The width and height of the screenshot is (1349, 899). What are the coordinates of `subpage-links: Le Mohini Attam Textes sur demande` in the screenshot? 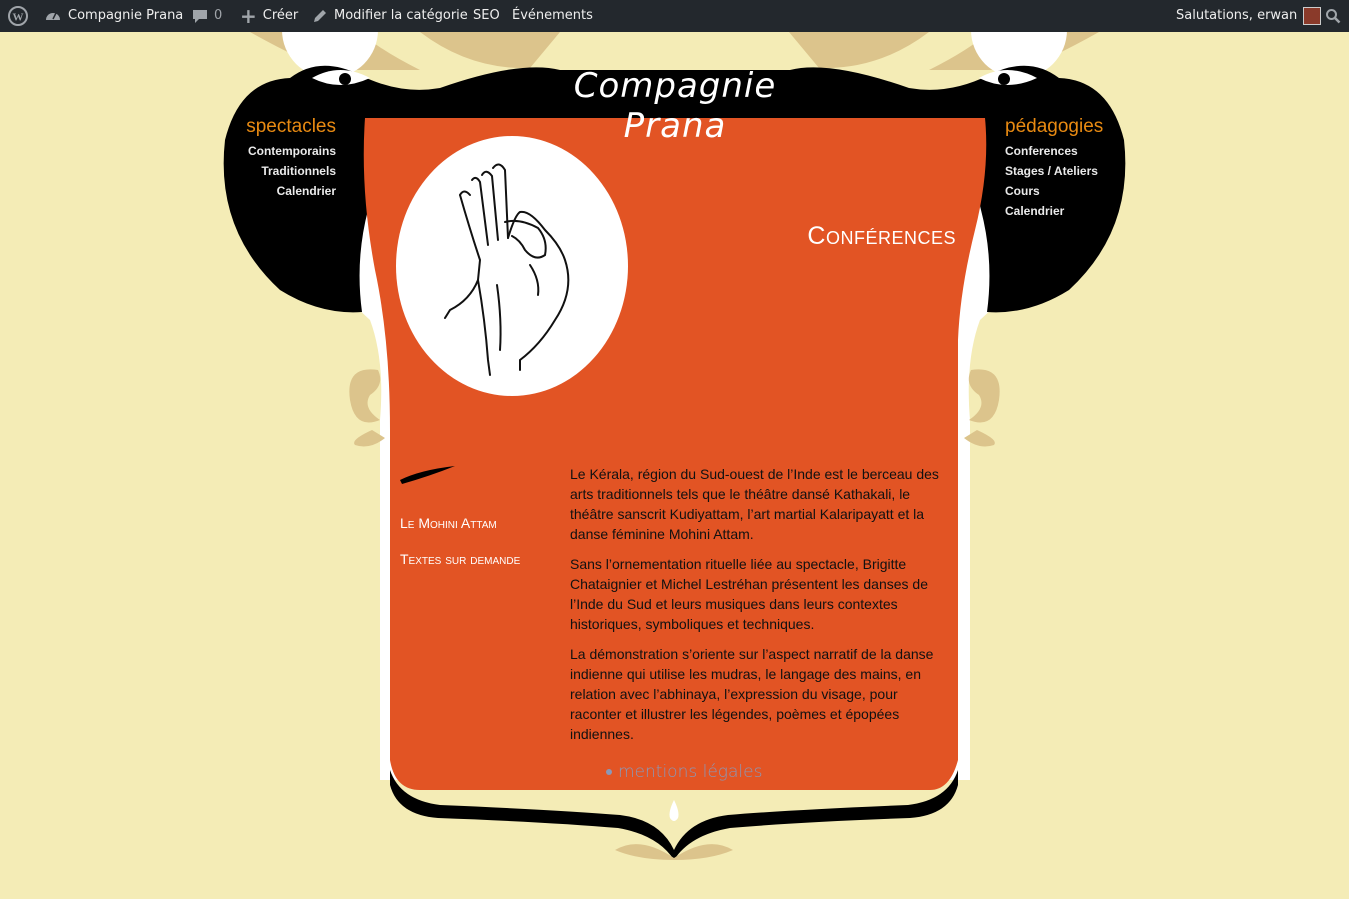 It's located at (460, 548).